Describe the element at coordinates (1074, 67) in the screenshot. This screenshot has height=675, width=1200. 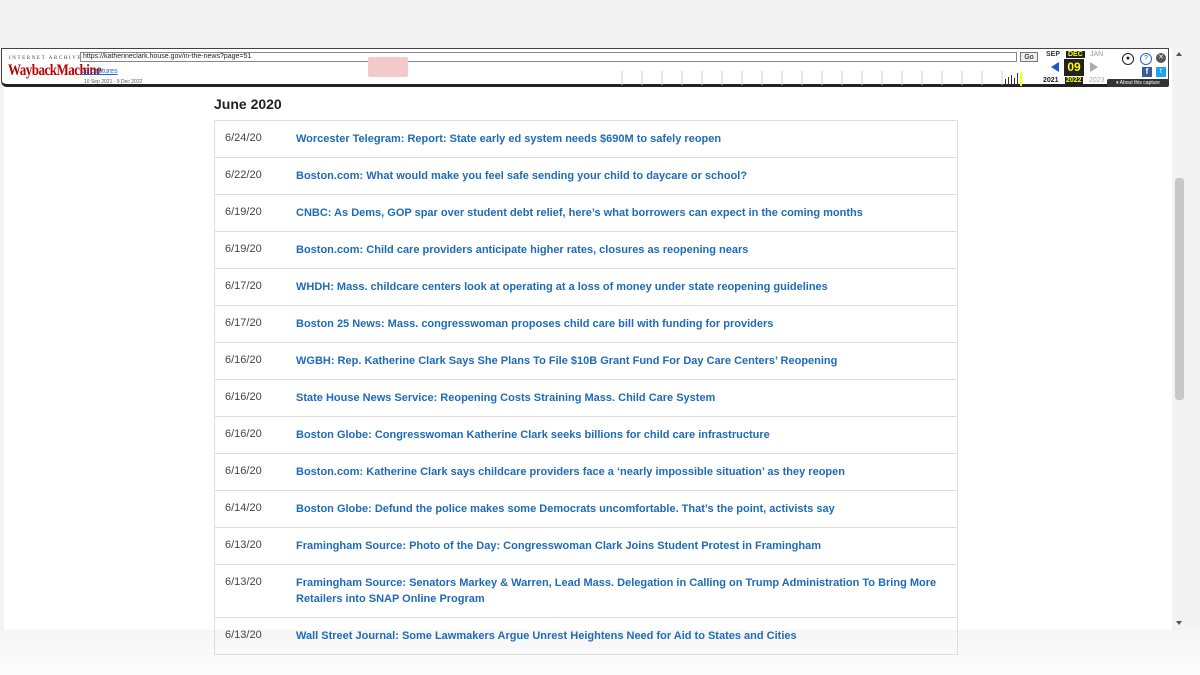
I see `wayback-current-day: 09` at that location.